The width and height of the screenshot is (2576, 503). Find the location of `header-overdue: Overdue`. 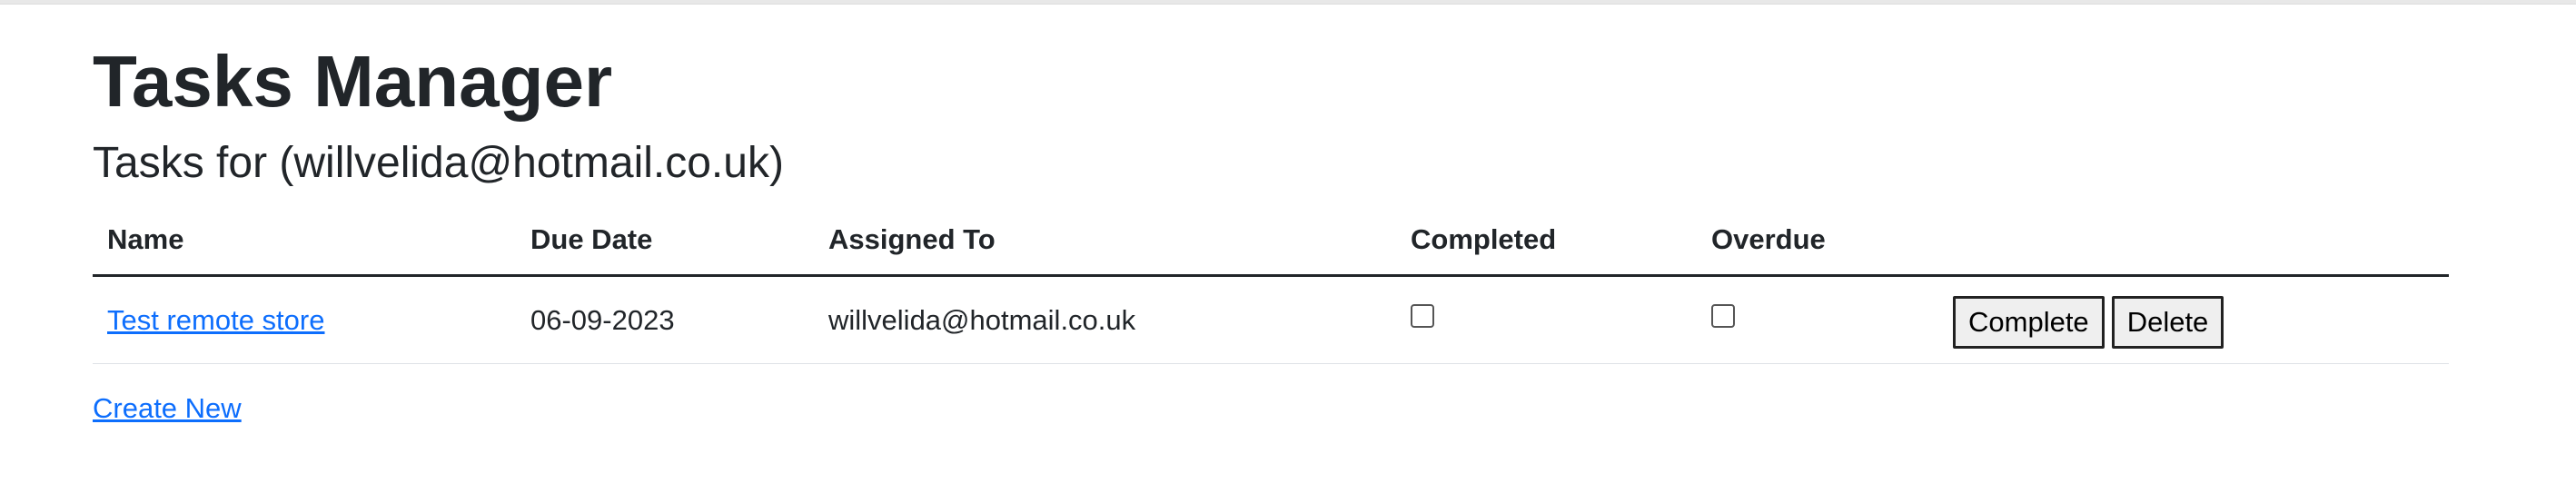

header-overdue: Overdue is located at coordinates (1817, 241).